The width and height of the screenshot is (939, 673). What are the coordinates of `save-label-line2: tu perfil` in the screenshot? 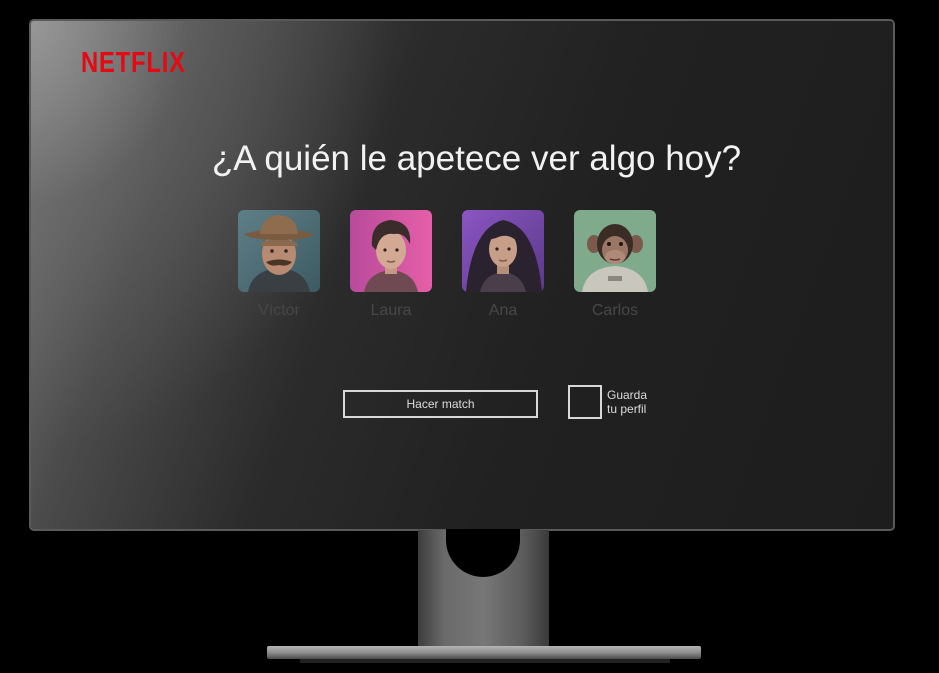 It's located at (627, 409).